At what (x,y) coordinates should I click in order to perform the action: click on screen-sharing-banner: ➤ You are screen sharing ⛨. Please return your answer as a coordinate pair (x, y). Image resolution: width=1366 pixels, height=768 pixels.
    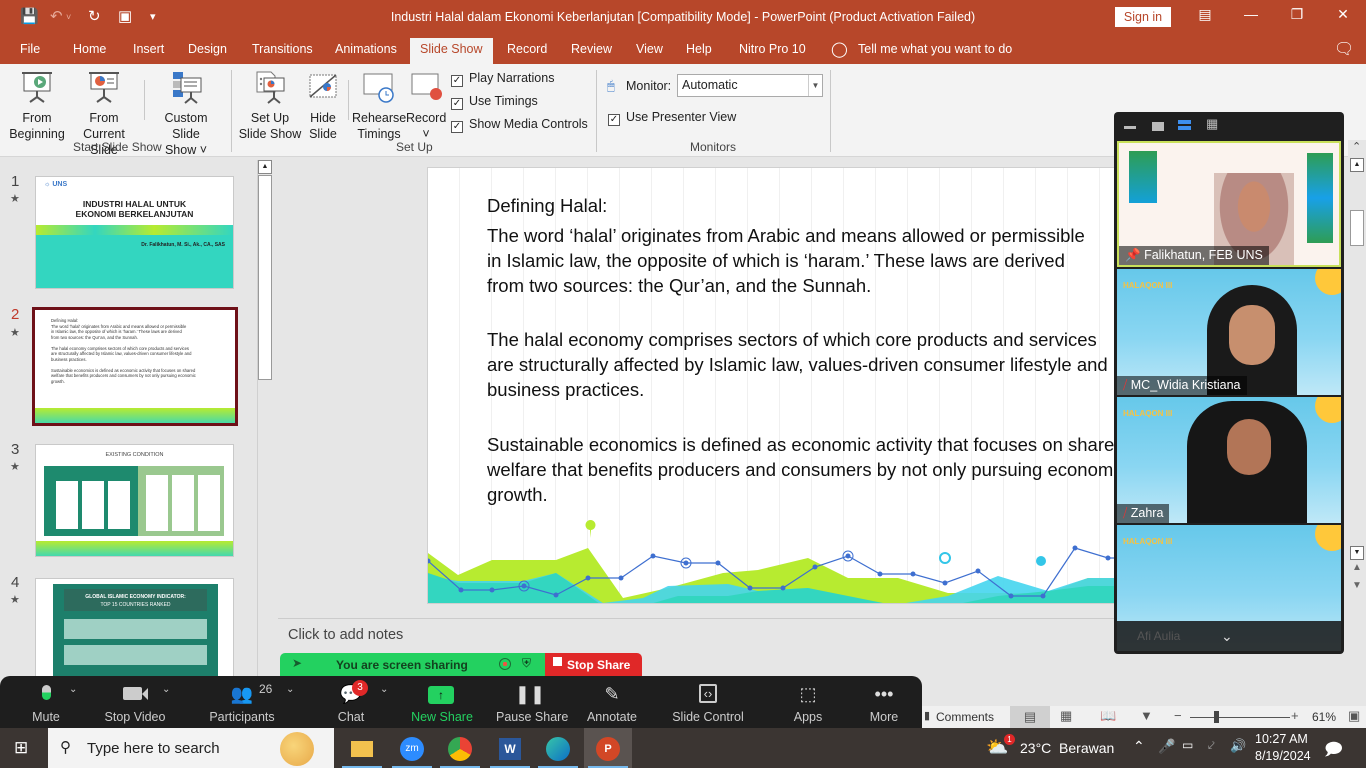
    Looking at the image, I should click on (413, 664).